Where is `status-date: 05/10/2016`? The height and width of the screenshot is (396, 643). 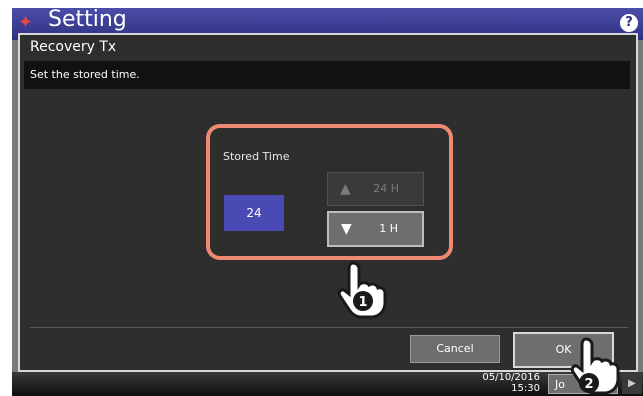 status-date: 05/10/2016 is located at coordinates (511, 377).